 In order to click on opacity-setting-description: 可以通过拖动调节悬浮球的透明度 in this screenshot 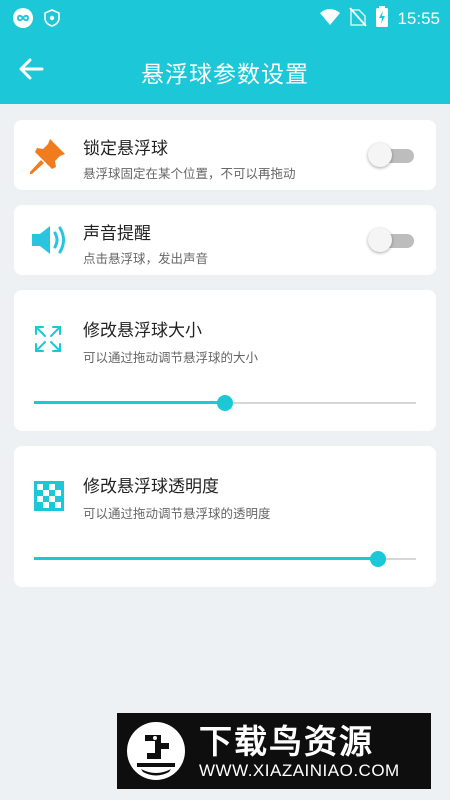, I will do `click(177, 513)`.